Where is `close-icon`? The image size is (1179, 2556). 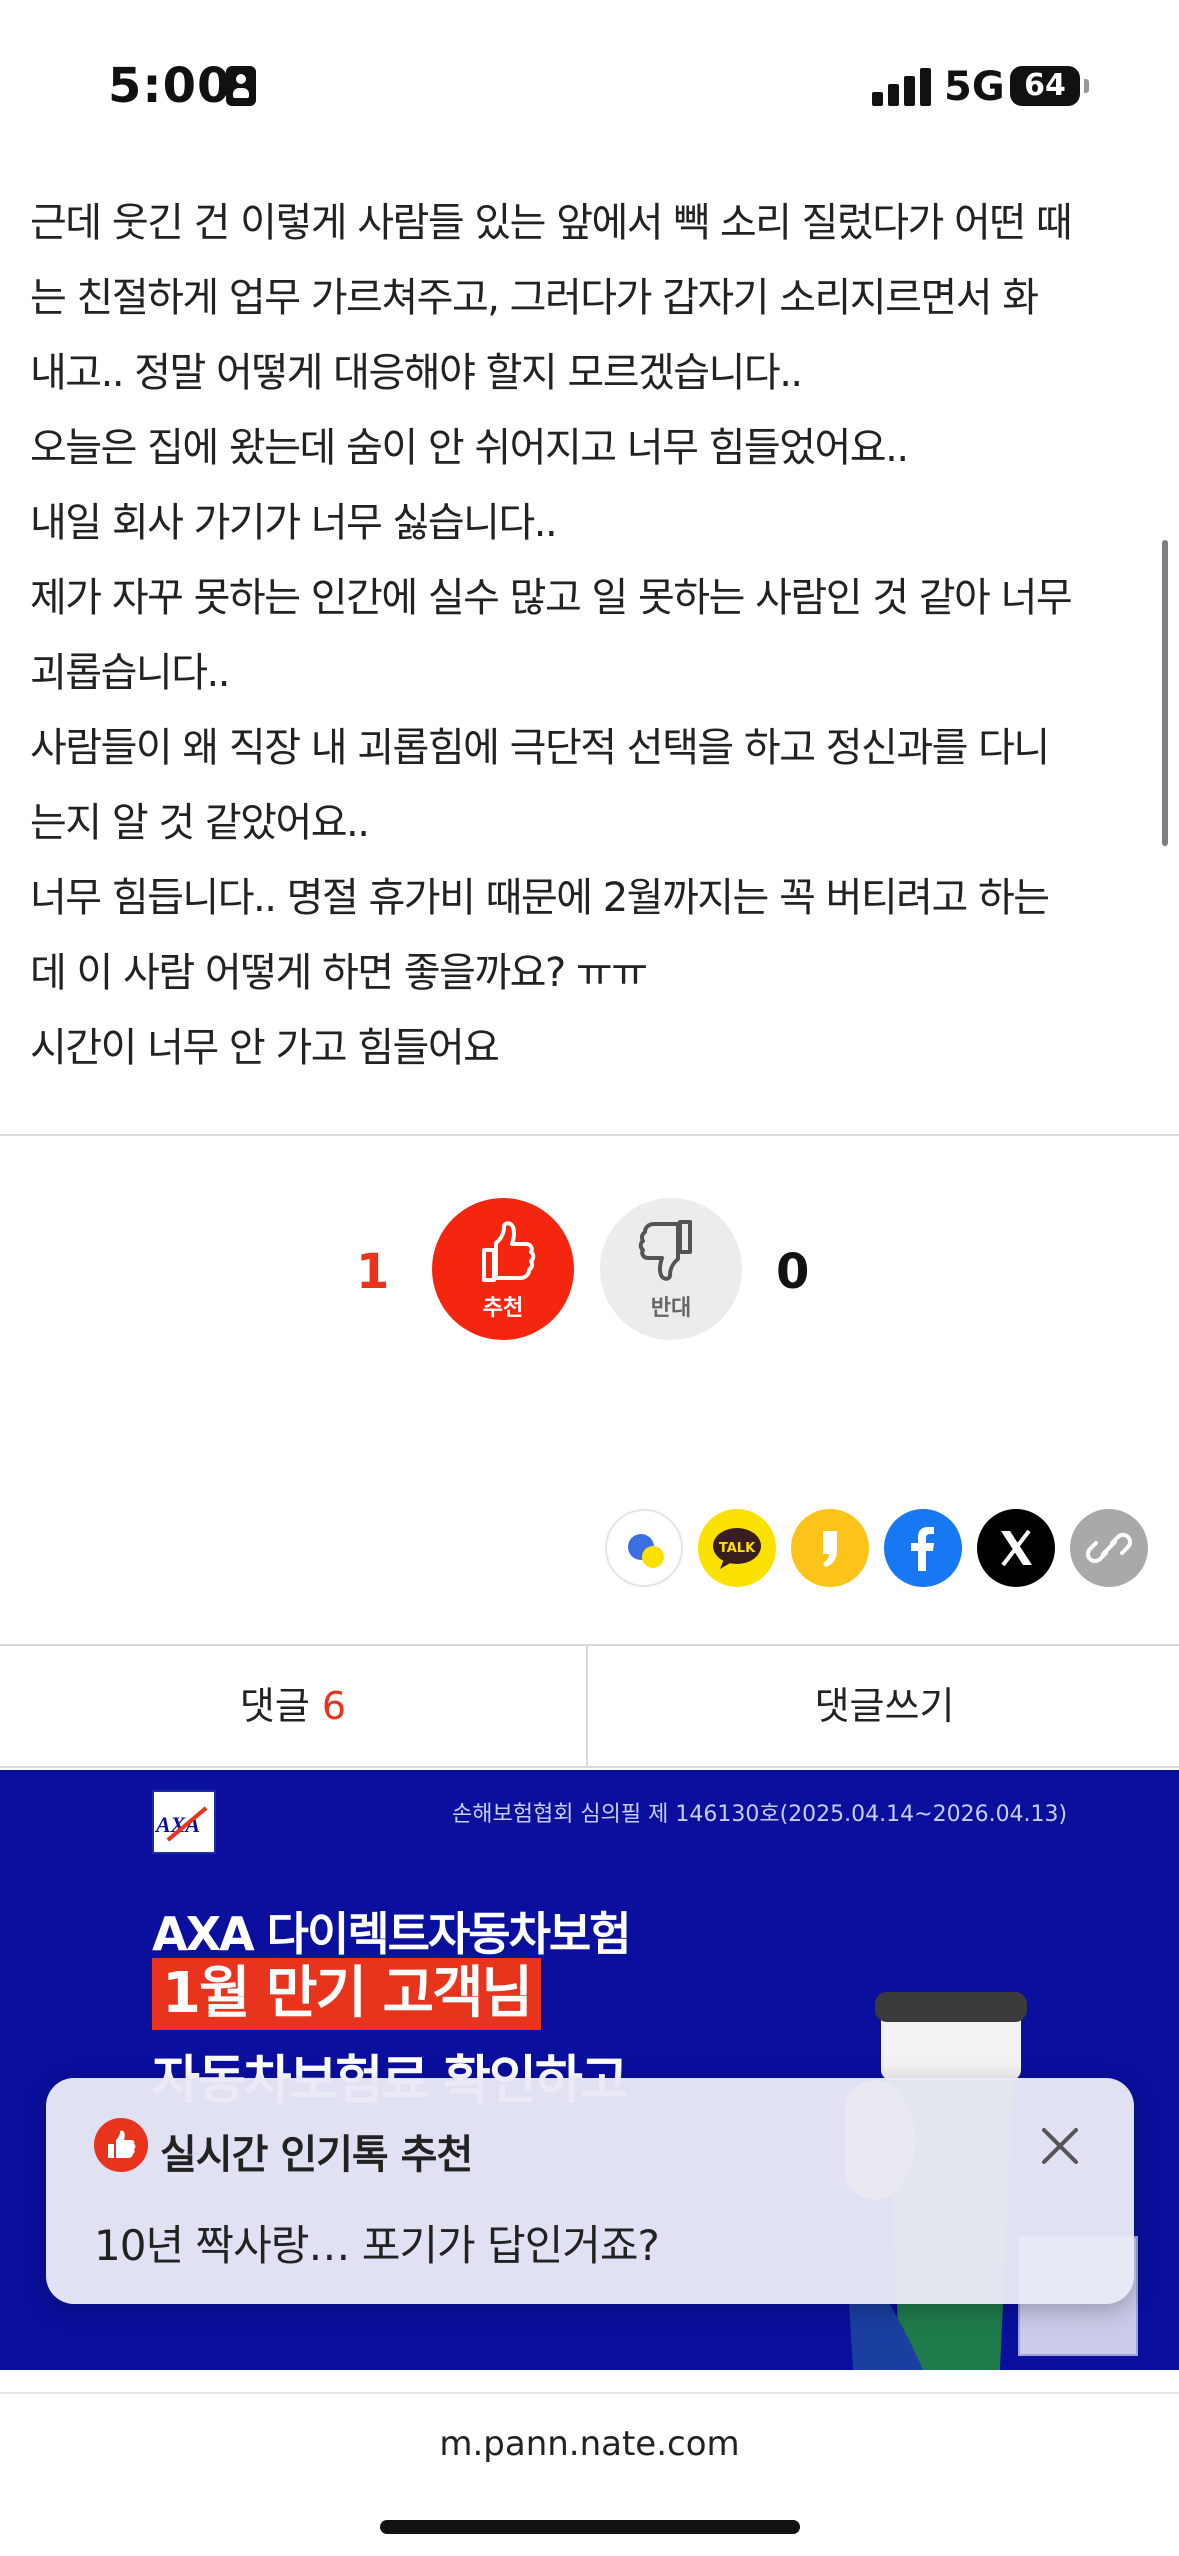 close-icon is located at coordinates (1060, 2146).